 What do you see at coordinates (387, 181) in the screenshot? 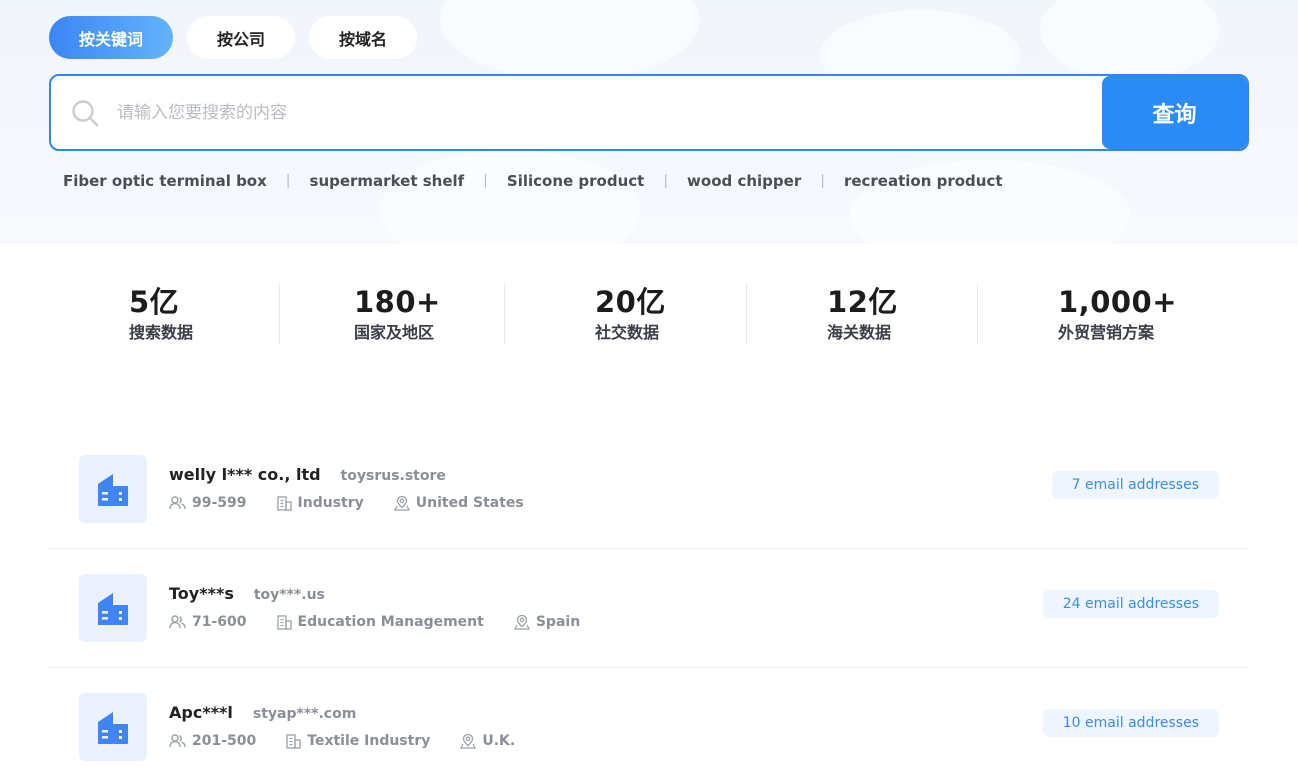
I see `hot-tag-link: supermarket shelf` at bounding box center [387, 181].